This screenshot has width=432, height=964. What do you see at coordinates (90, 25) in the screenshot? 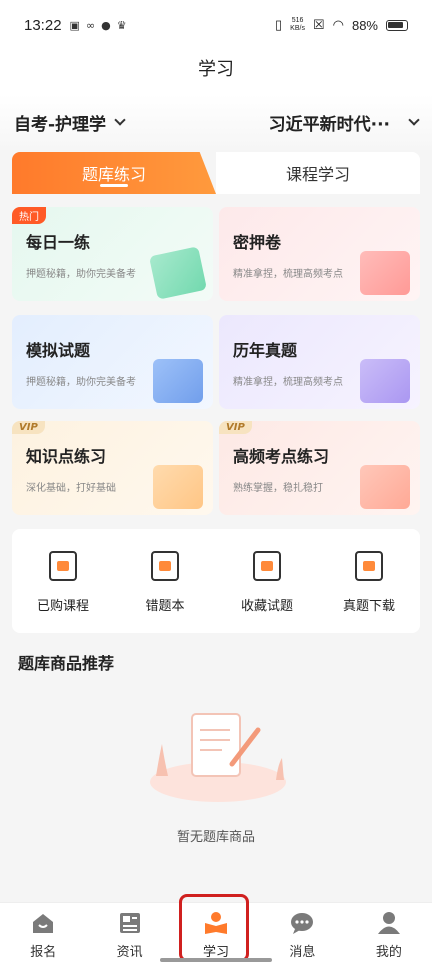
I see `link-notification-icon: ∞` at bounding box center [90, 25].